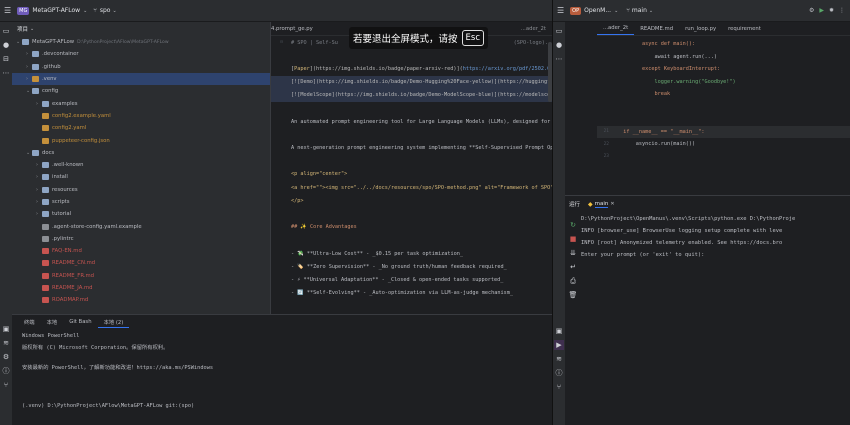 This screenshot has width=850, height=425. What do you see at coordinates (73, 275) in the screenshot?
I see `tree-item-label: README_FR.md` at bounding box center [73, 275].